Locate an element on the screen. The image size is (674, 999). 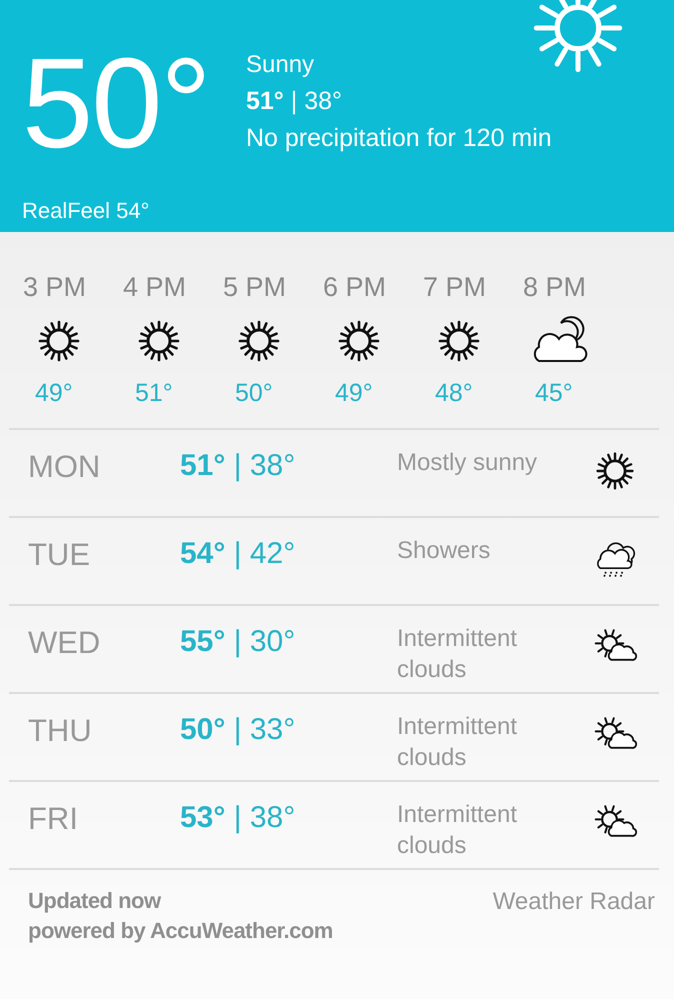
hour-label: 4 PM is located at coordinates (154, 287).